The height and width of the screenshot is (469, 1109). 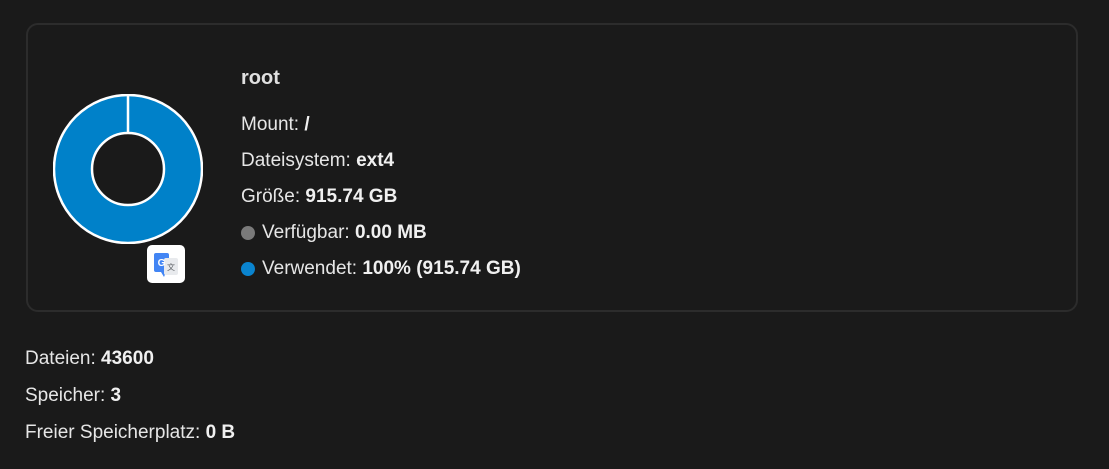 I want to click on filesystem-label: Dateisystem:, so click(x=296, y=160).